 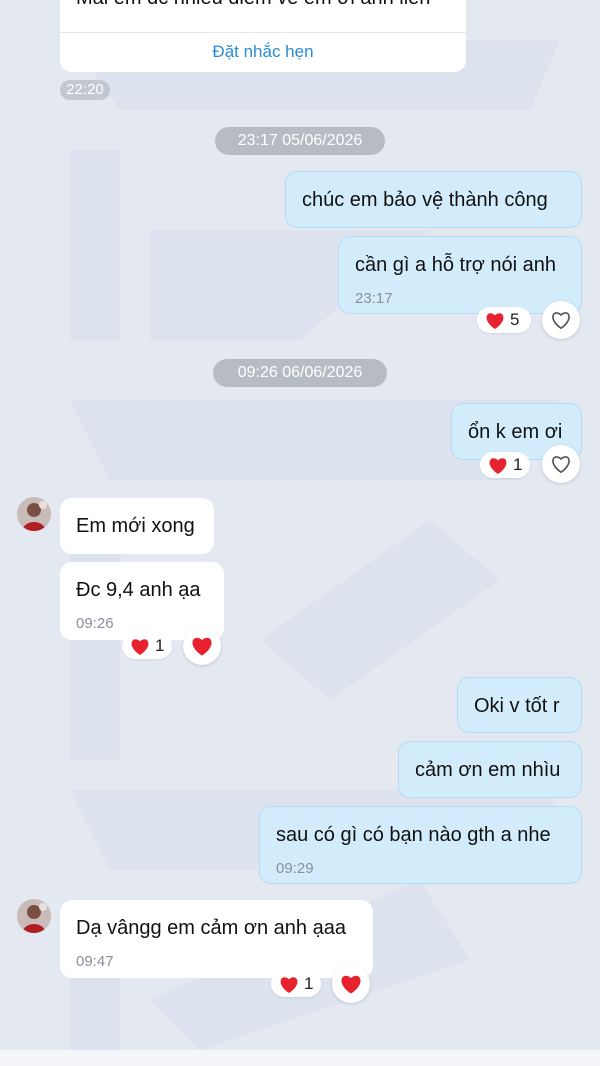 I want to click on outgoing-message: sau có gì có bạn nào gth a nhe 09:29, so click(x=420, y=845).